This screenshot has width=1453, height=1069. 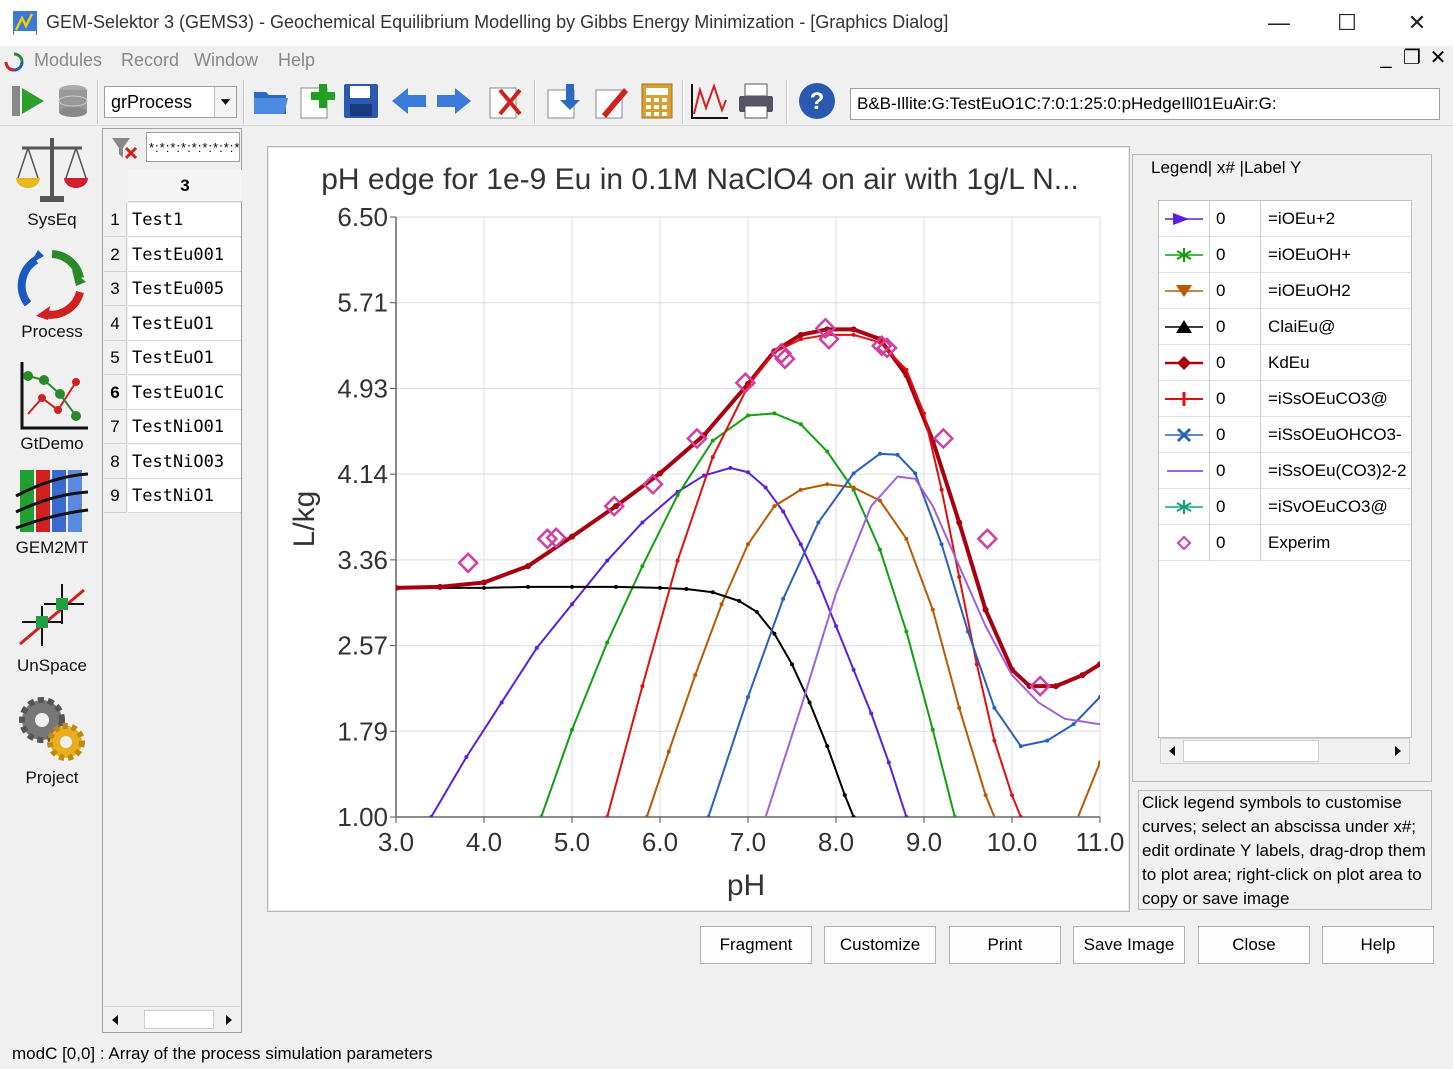 I want to click on mdi-close-button: ✕, so click(x=1438, y=58).